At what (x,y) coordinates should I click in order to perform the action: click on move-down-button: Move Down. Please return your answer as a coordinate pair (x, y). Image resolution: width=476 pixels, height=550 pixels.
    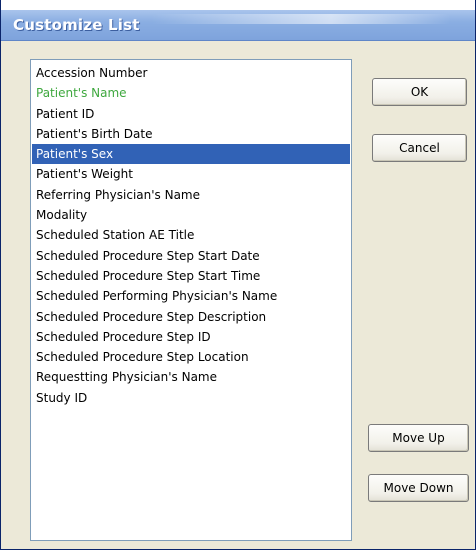
    Looking at the image, I should click on (418, 488).